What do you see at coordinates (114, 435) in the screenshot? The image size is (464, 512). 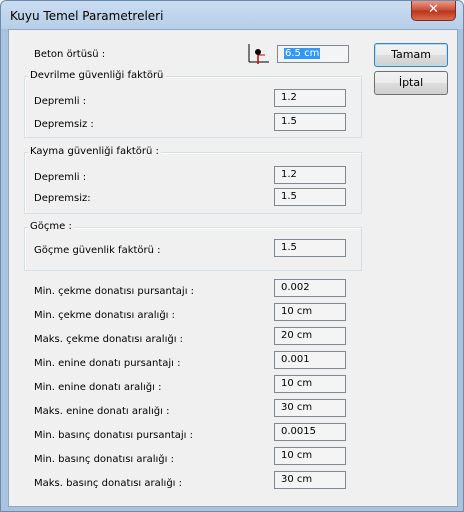 I see `rebar-label: Min. basınç donatısı pursantajı :` at bounding box center [114, 435].